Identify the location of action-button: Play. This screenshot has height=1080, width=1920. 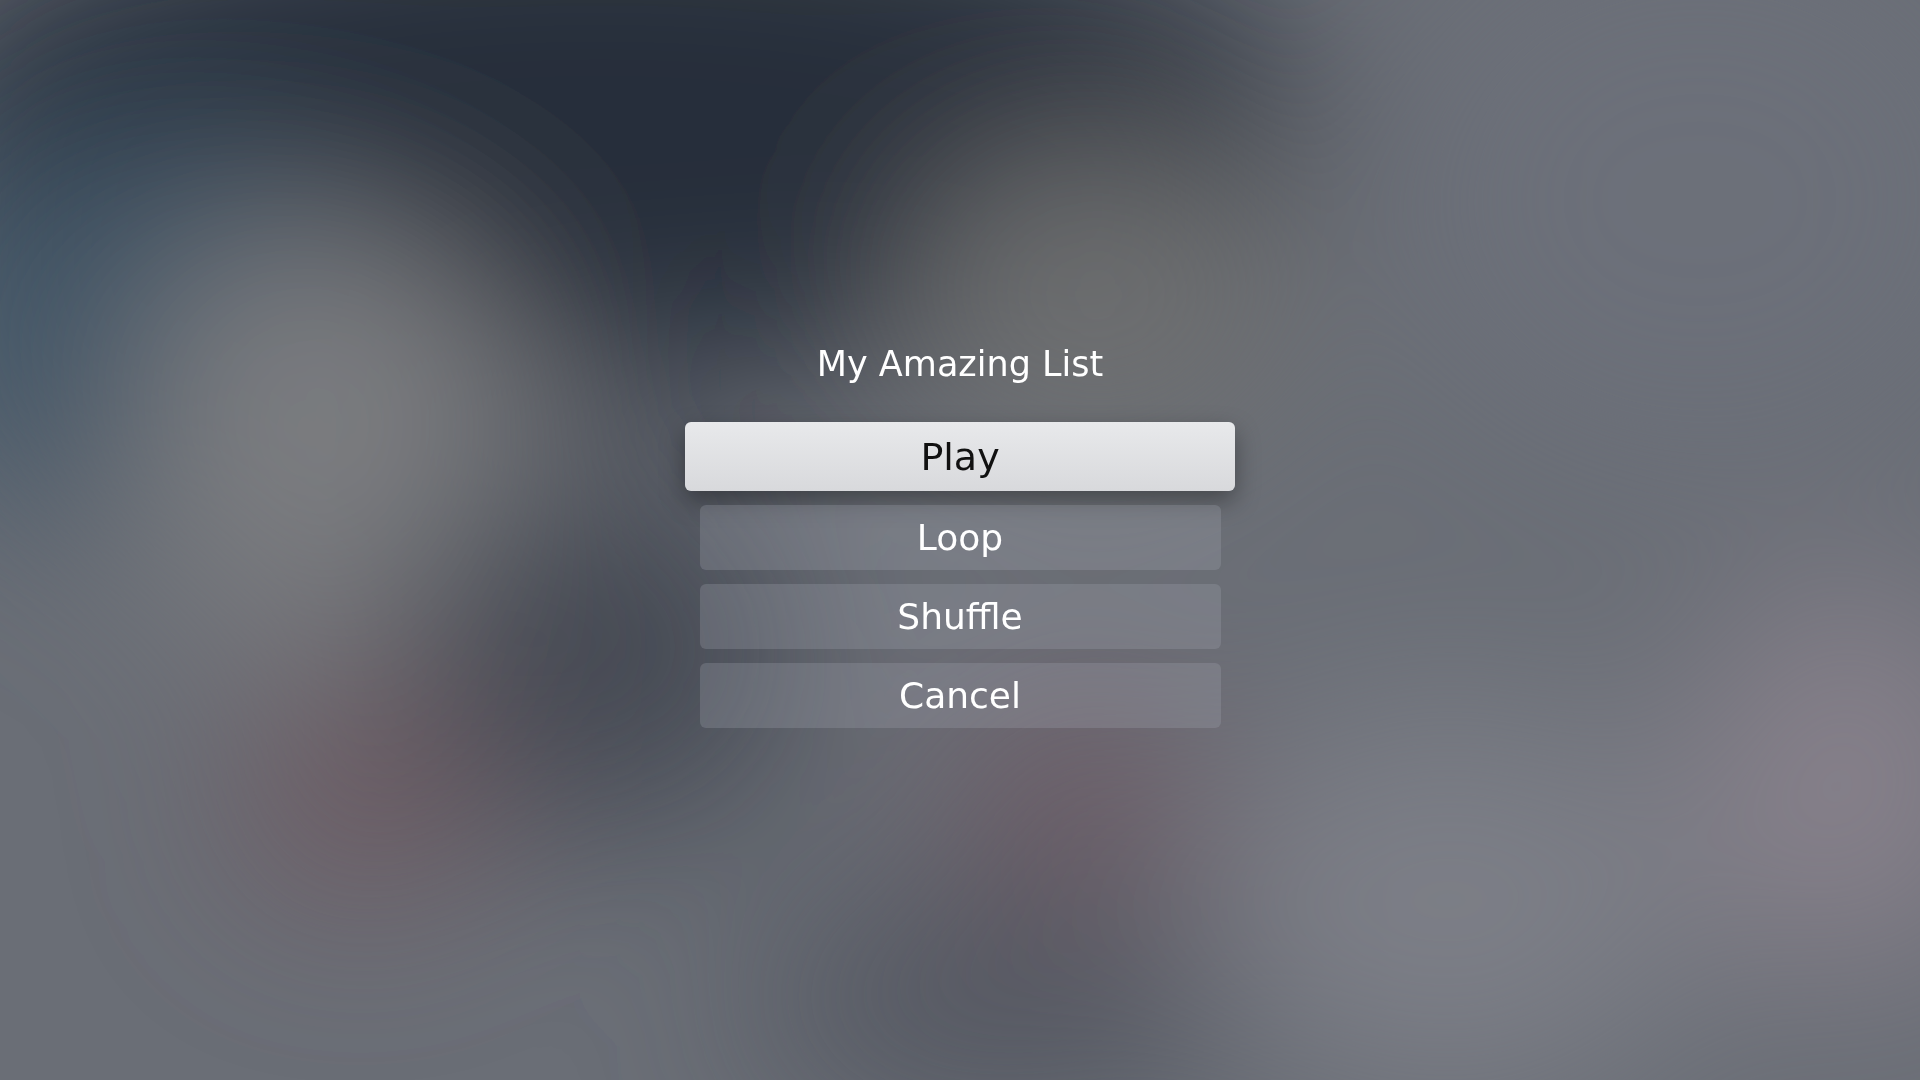
(960, 456).